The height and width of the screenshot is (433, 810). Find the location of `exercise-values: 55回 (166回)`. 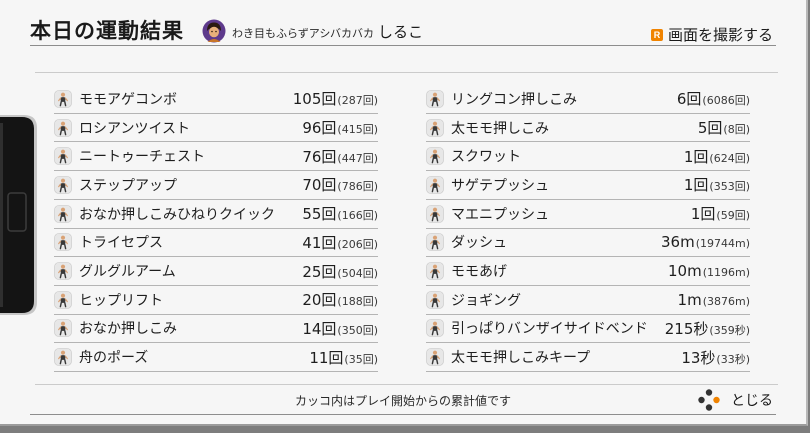

exercise-values: 55回 (166回) is located at coordinates (340, 213).